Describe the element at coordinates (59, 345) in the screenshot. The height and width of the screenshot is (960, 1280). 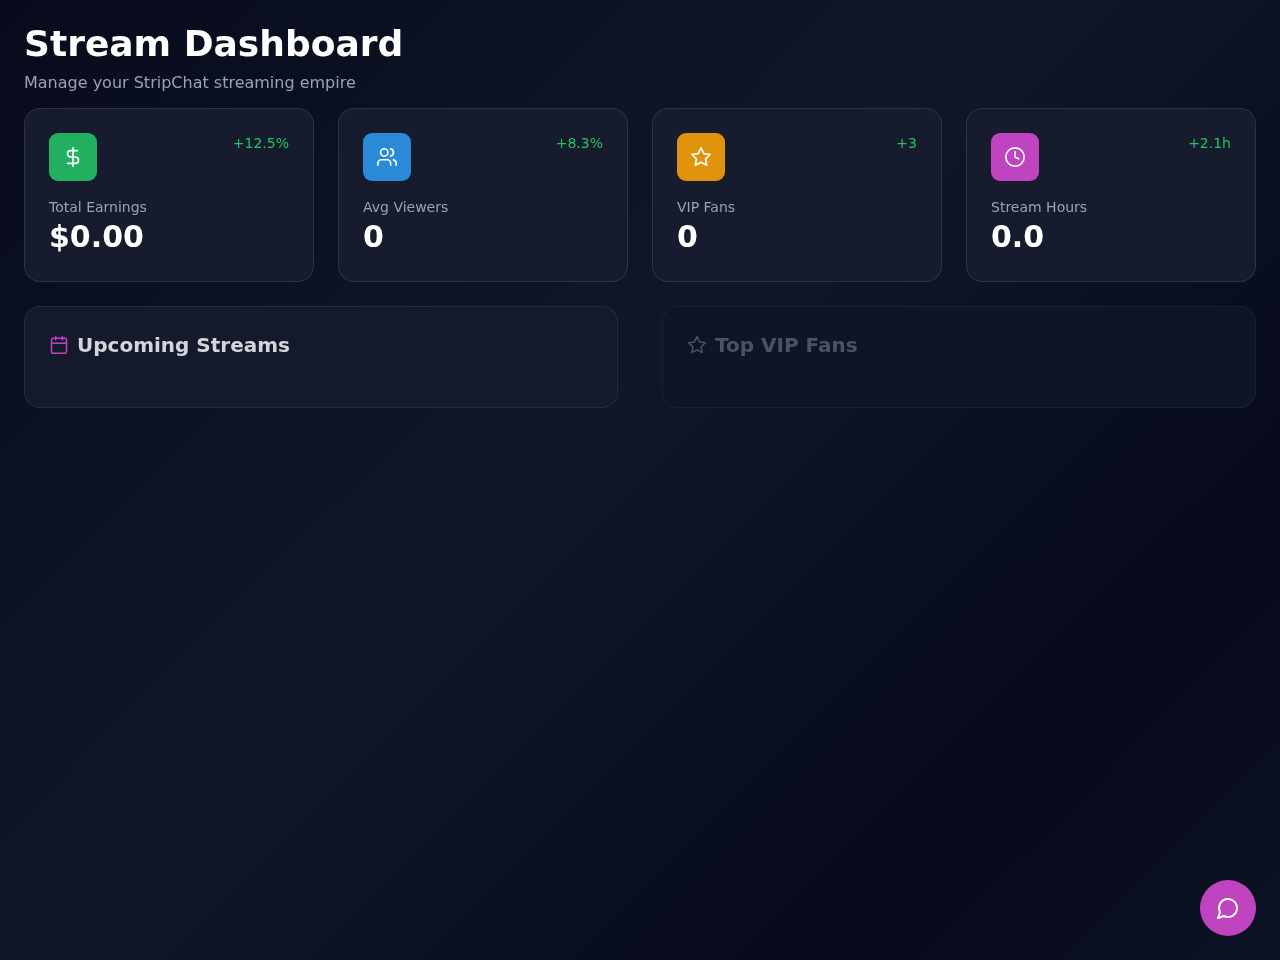
I see `calendar-icon` at that location.